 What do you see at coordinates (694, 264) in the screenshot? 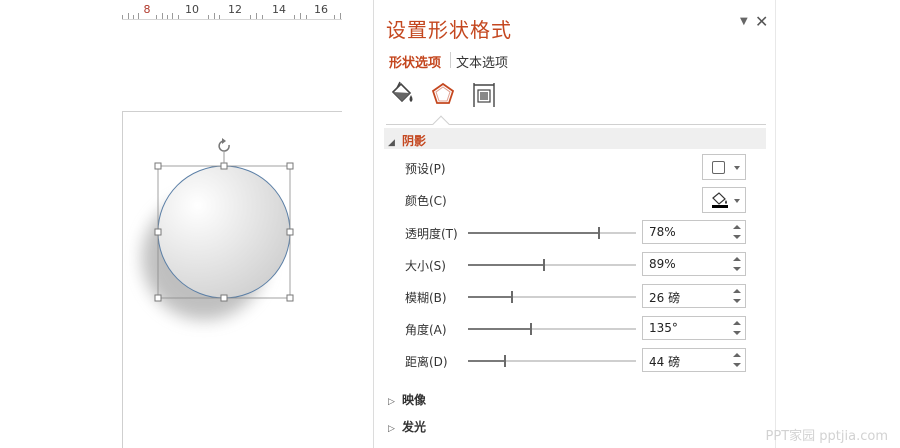
I see `size-spinner: 89%` at bounding box center [694, 264].